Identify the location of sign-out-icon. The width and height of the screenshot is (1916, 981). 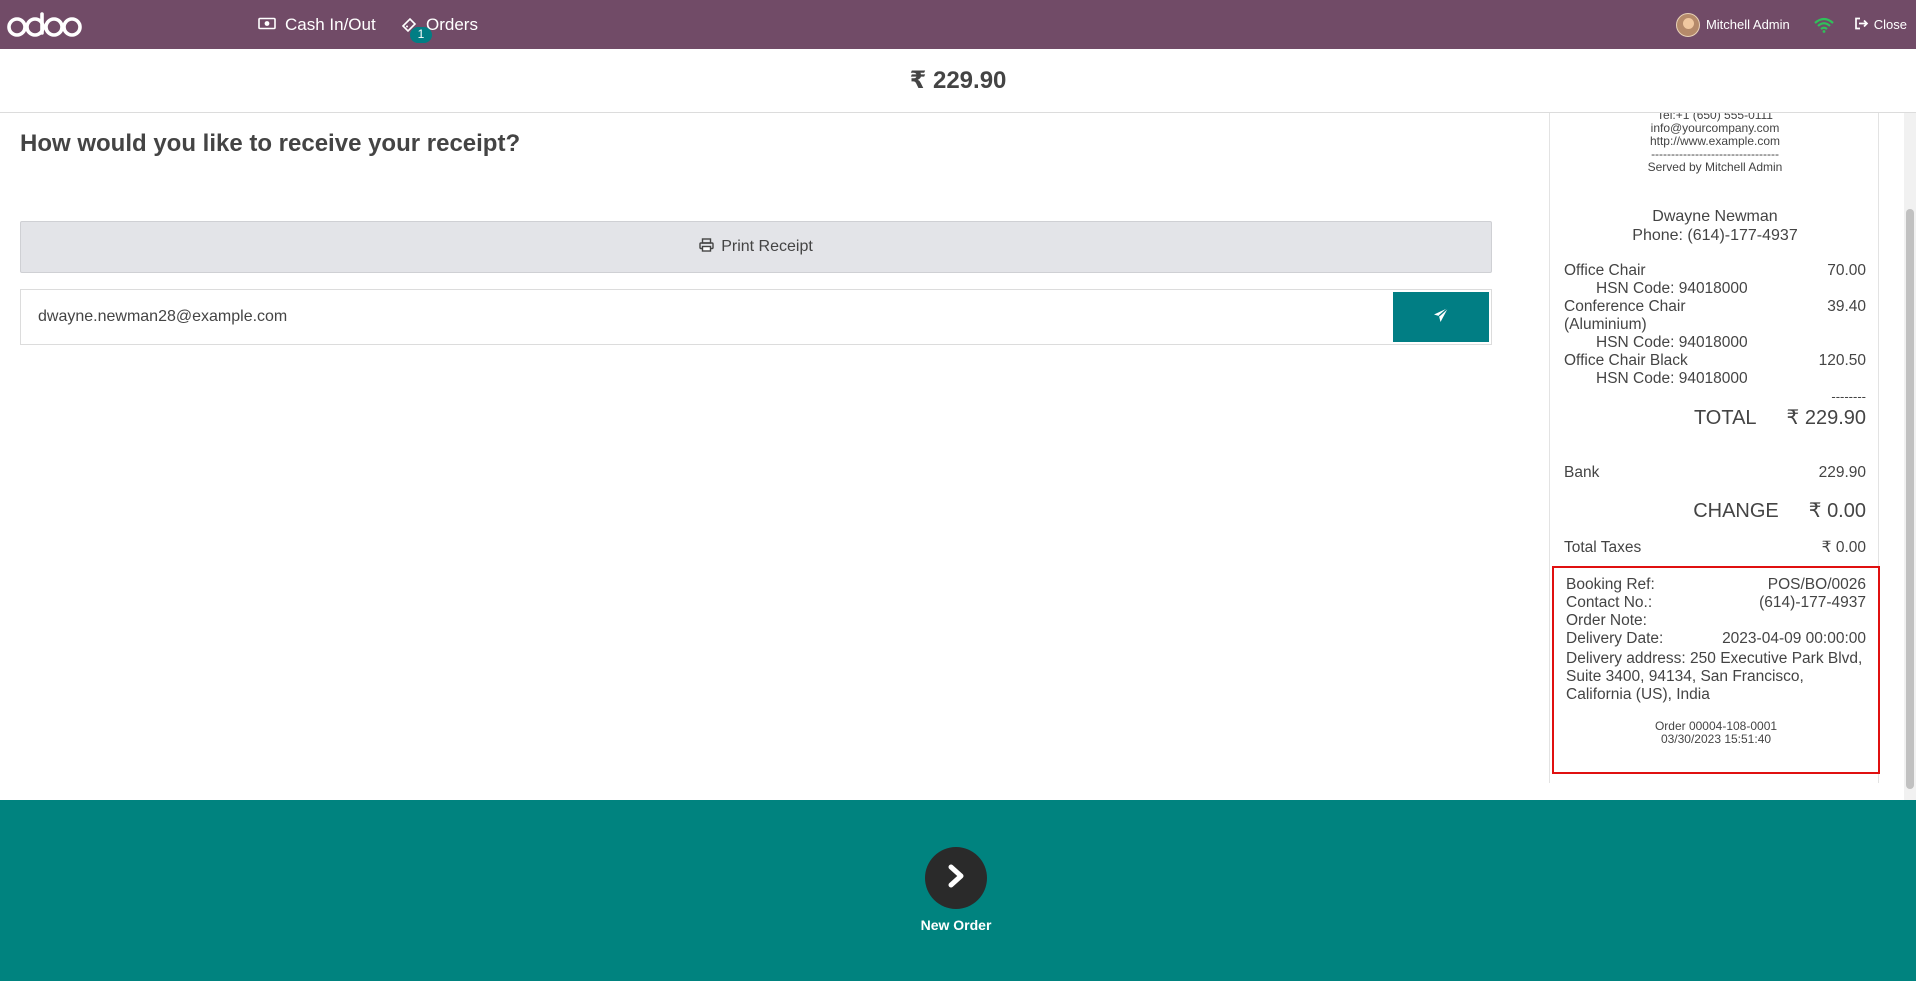
(1861, 25).